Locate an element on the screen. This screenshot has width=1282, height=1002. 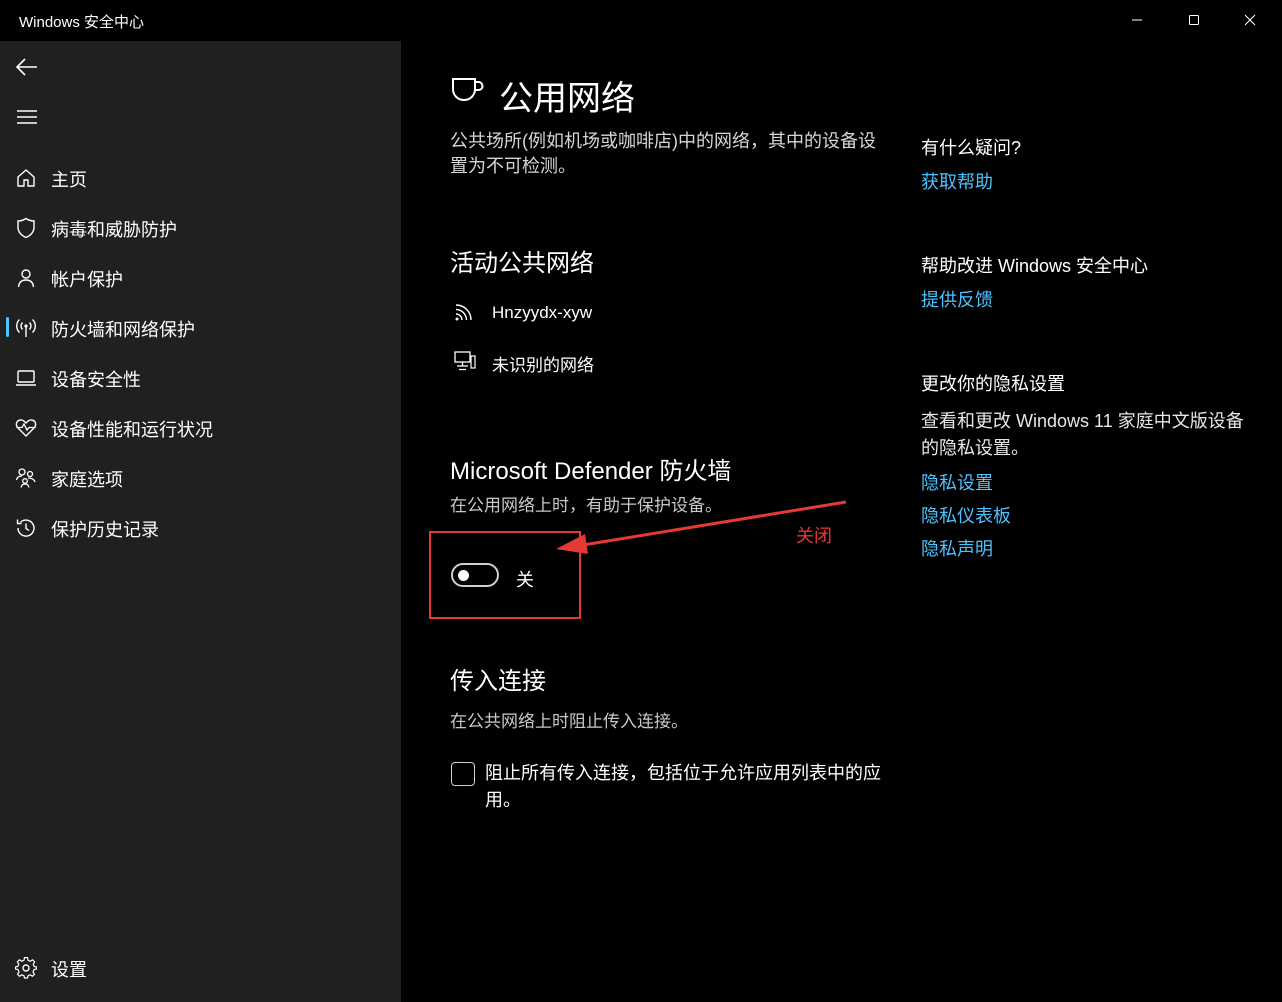
family-icon is located at coordinates (26, 478).